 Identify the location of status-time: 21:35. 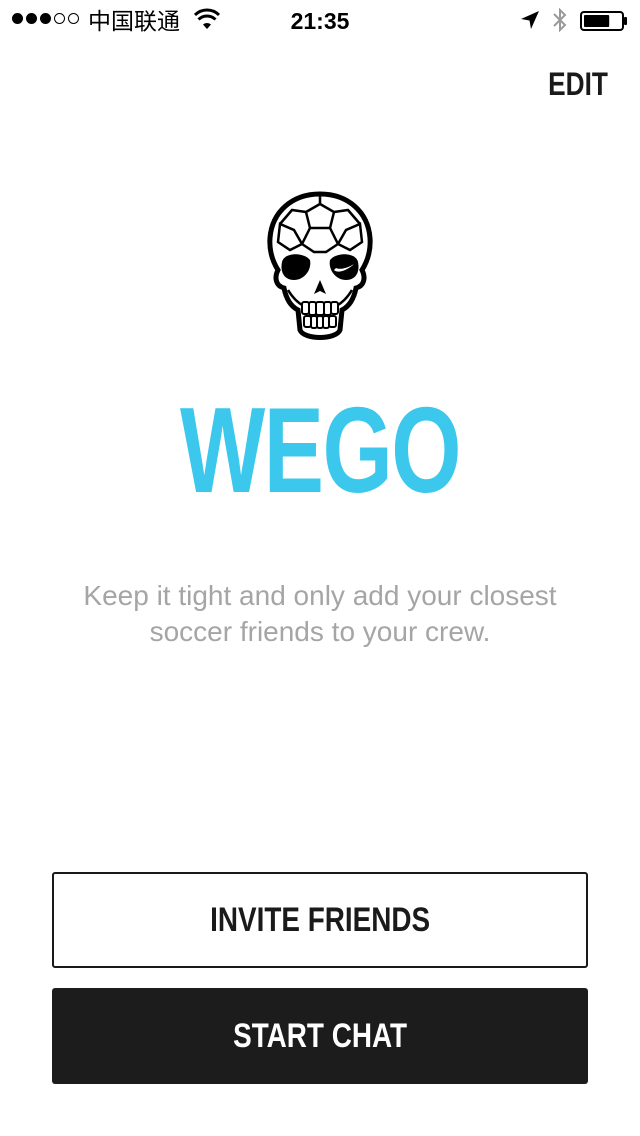
(320, 21).